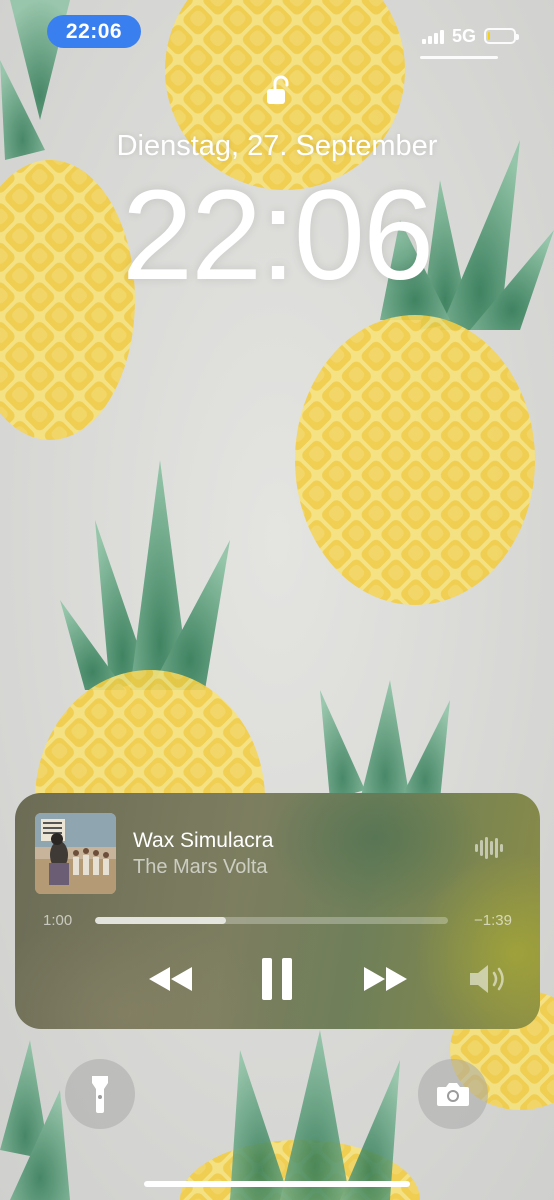 Image resolution: width=554 pixels, height=1200 pixels. Describe the element at coordinates (517, 37) in the screenshot. I see `battery-tip` at that location.